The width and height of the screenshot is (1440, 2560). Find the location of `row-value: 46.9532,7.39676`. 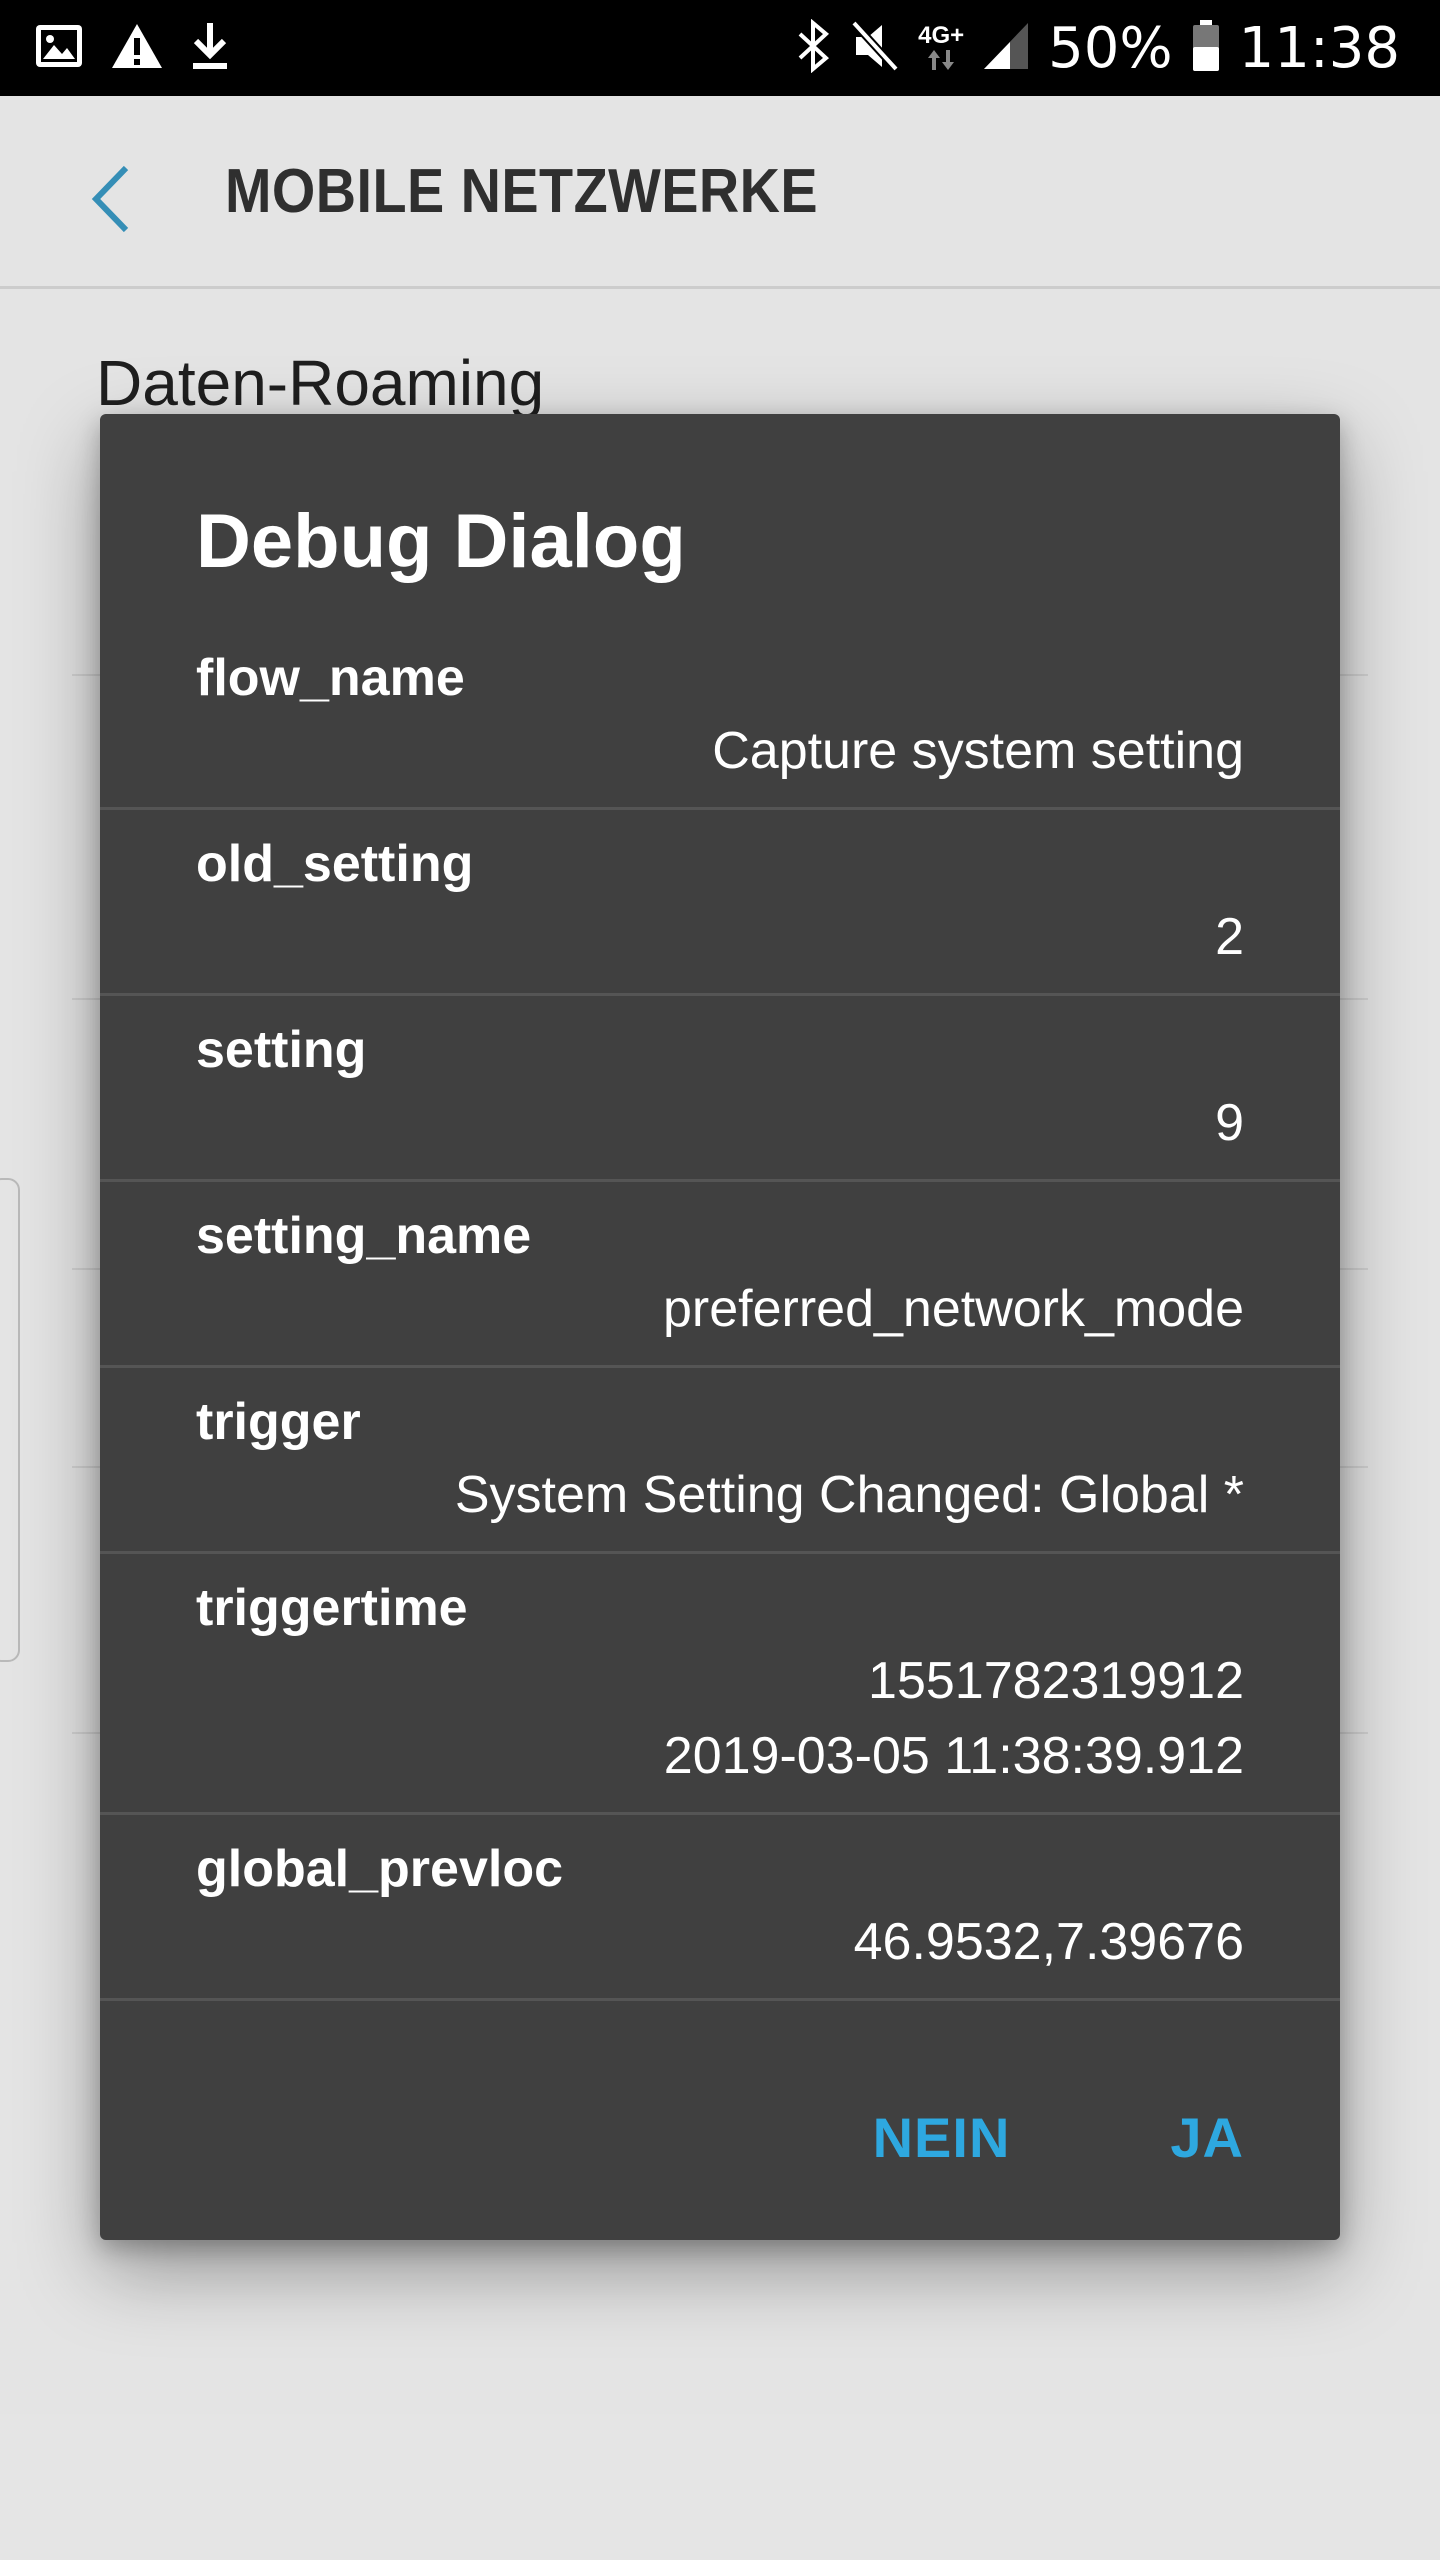

row-value: 46.9532,7.39676 is located at coordinates (1048, 1942).